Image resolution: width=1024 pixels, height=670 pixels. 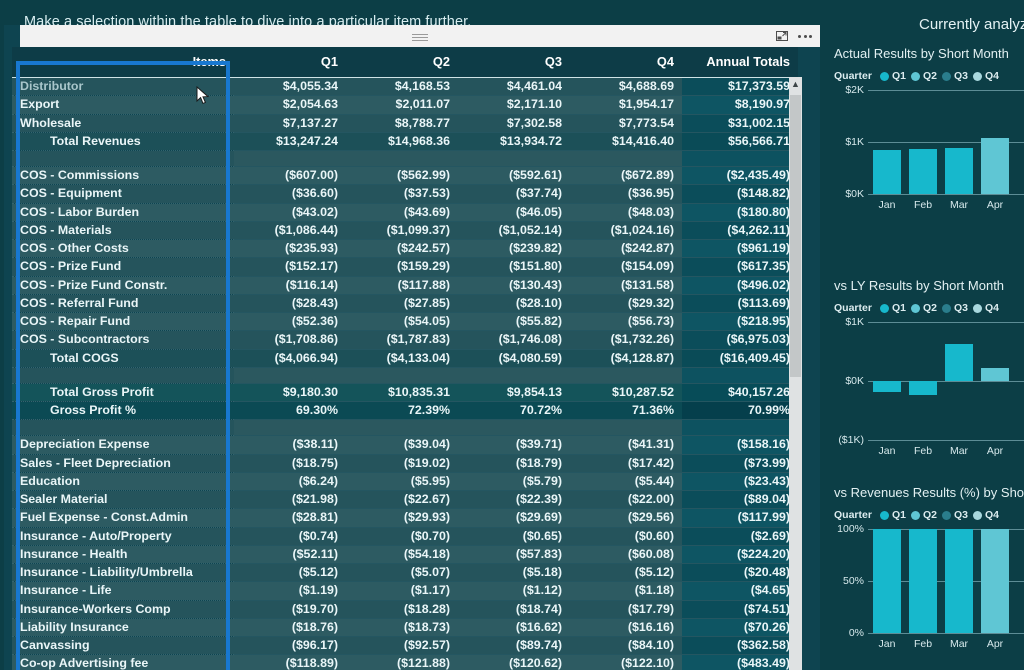 I want to click on cell-q3: ($18.79), so click(x=514, y=463).